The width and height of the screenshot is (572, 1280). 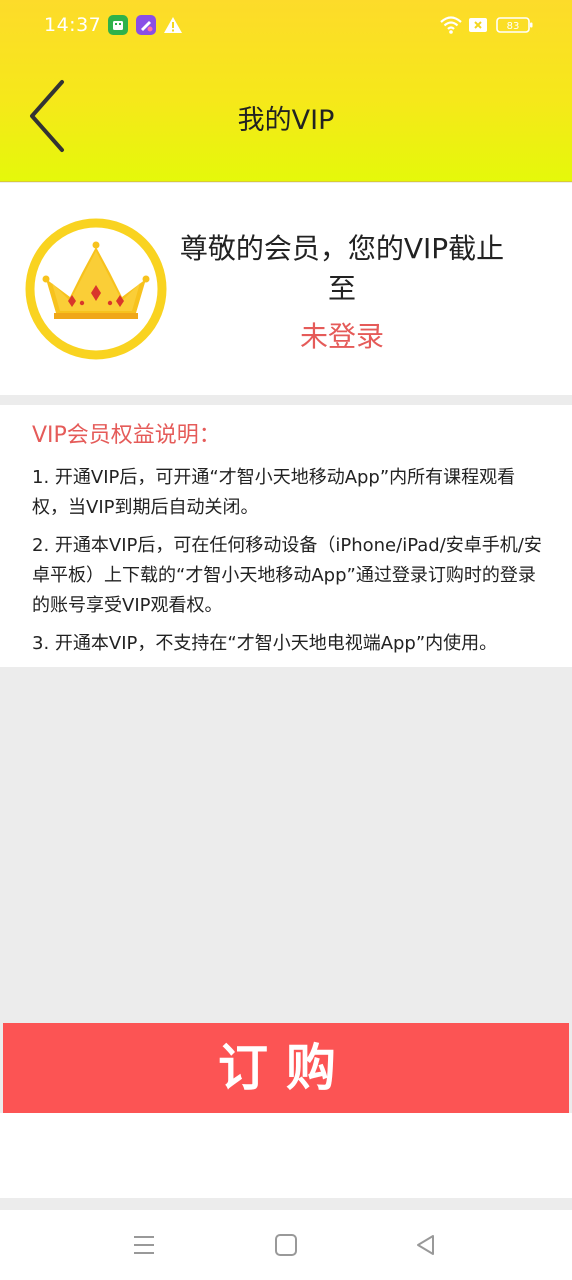 I want to click on benefit-item: 3. 开通本VIP，不支持在“才智小天地电视端App”内使用。, so click(x=265, y=643).